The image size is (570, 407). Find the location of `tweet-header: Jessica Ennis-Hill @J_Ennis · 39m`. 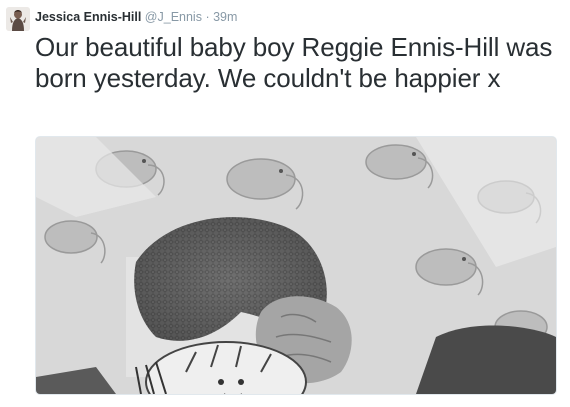

tweet-header: Jessica Ennis-Hill @J_Ennis · 39m is located at coordinates (136, 17).